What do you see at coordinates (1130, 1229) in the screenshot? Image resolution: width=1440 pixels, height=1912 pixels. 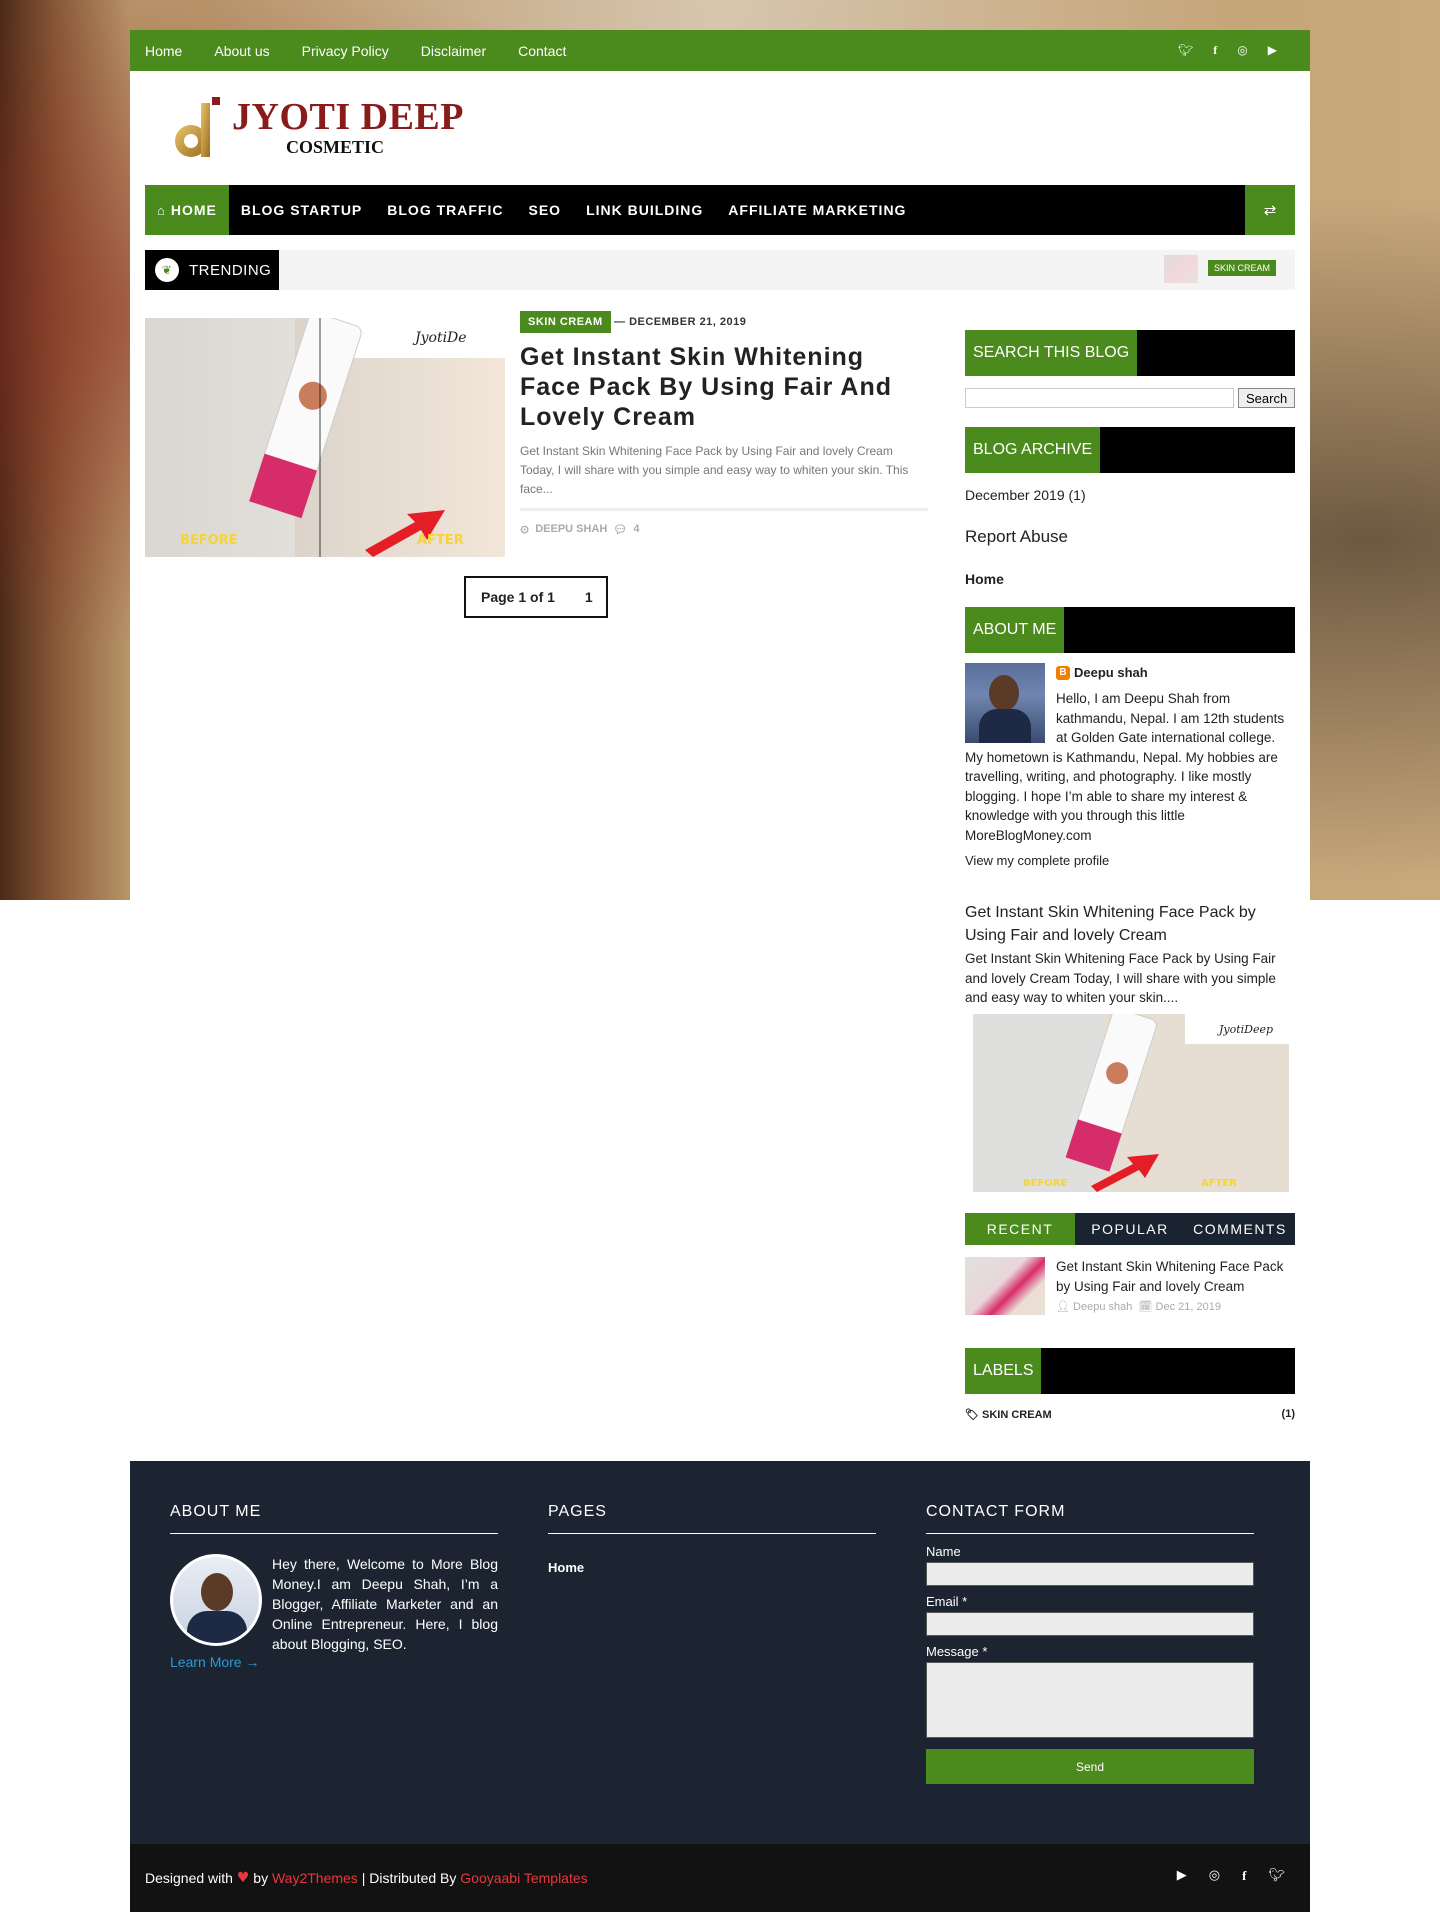 I see `tab-popular: POPULAR` at bounding box center [1130, 1229].